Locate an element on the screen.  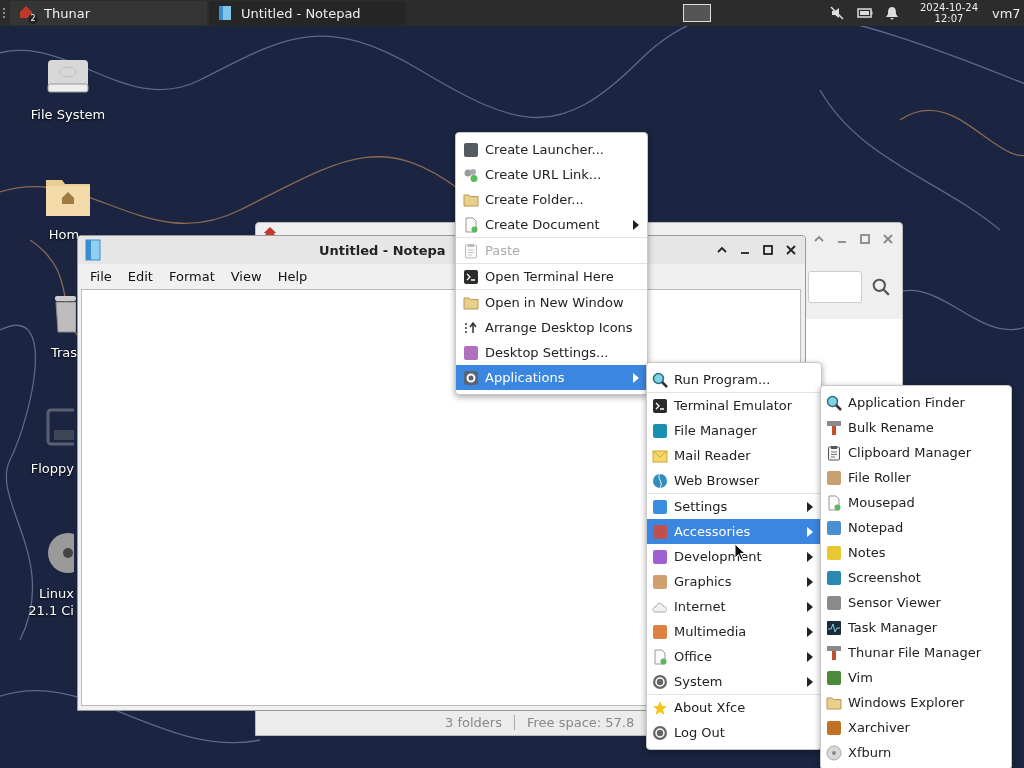
clock-time: 12:07 is located at coordinates (949, 18).